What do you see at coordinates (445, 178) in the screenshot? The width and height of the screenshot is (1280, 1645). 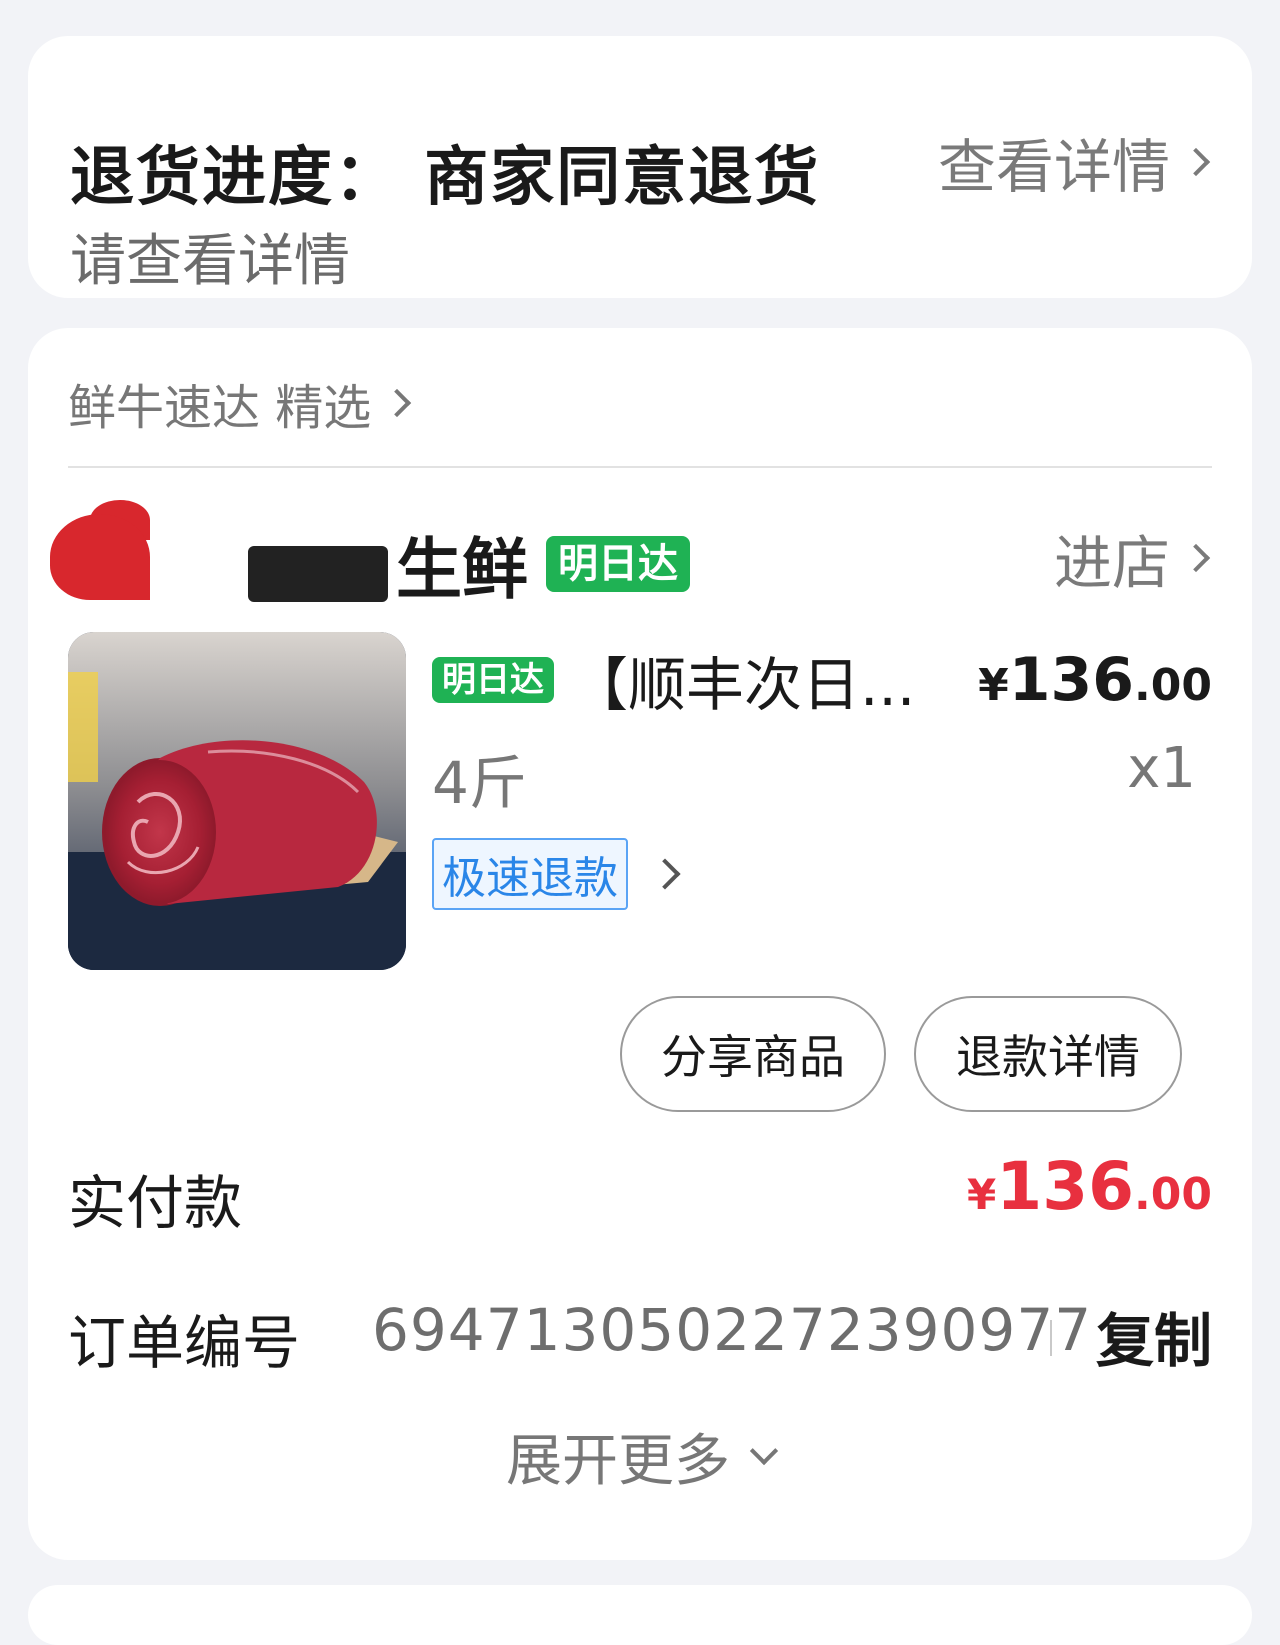 I see `return-progress-title: 退货进度： 商家同意退货` at bounding box center [445, 178].